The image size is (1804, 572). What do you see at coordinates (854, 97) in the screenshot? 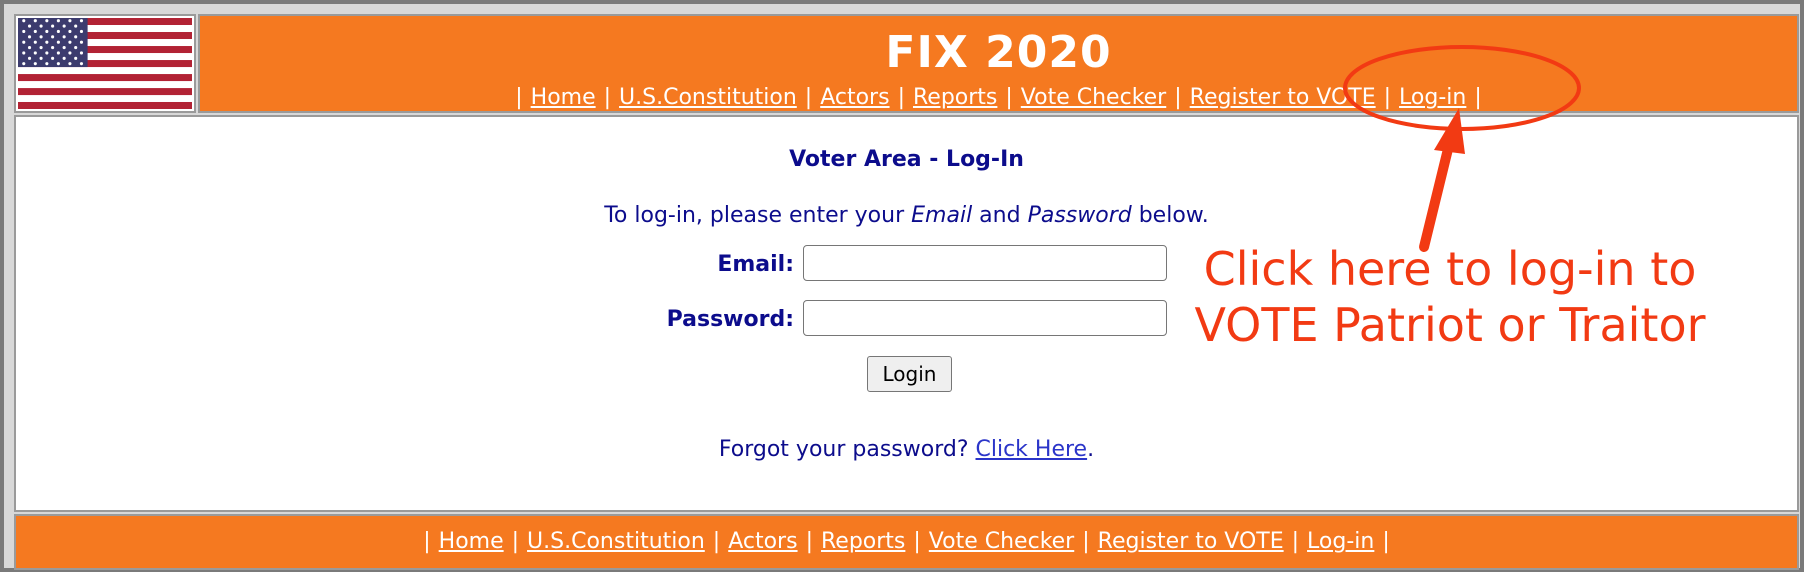
I see `nav-actors-link: Actors` at bounding box center [854, 97].